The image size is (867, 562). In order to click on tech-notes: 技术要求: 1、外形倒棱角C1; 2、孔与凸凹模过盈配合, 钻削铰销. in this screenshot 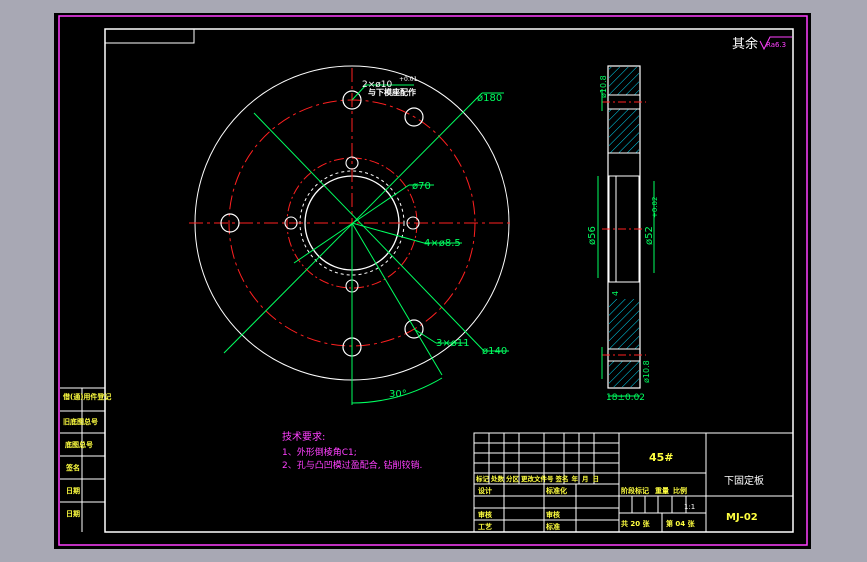, I will do `click(352, 450)`.